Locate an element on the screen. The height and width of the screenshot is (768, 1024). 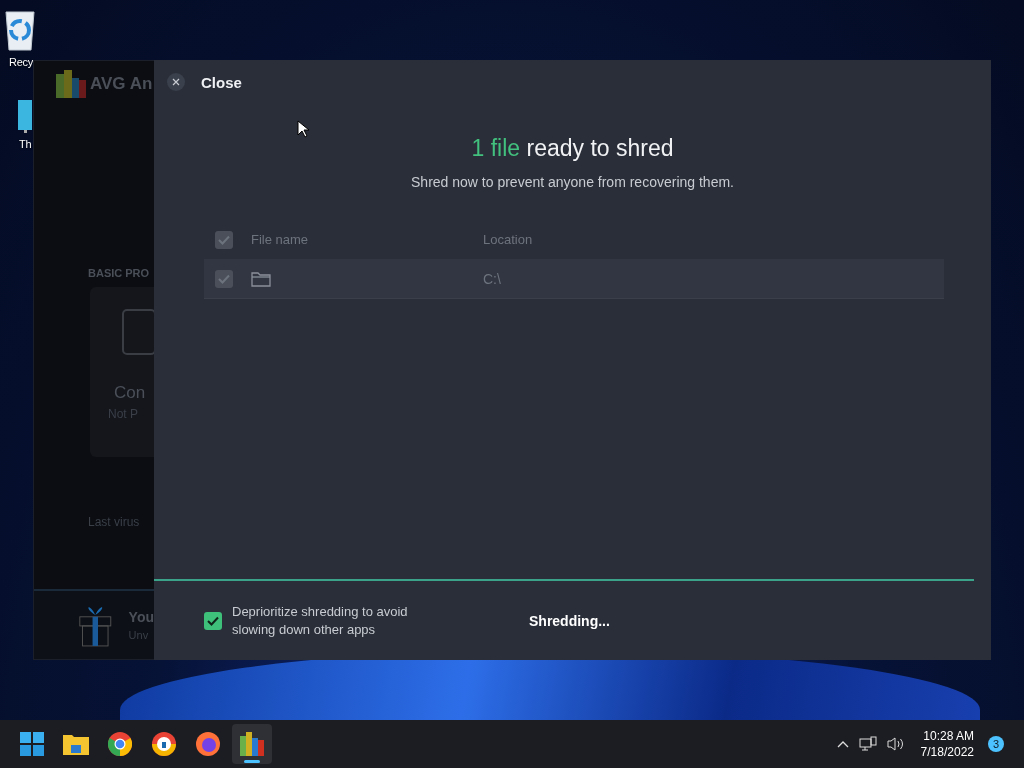
notification-badge: 3 is located at coordinates (996, 744).